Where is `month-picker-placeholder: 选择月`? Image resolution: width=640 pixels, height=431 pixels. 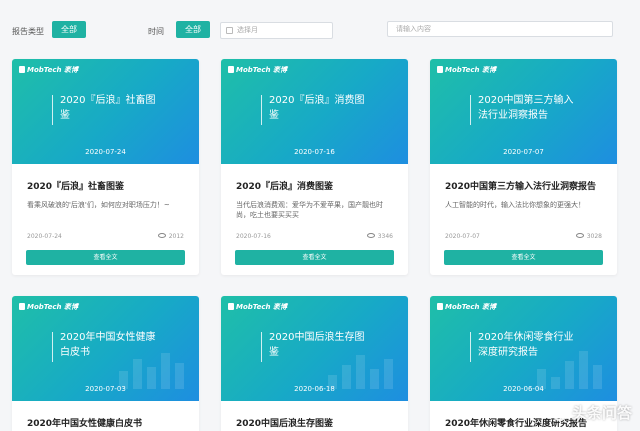
month-picker-placeholder: 选择月 is located at coordinates (247, 30).